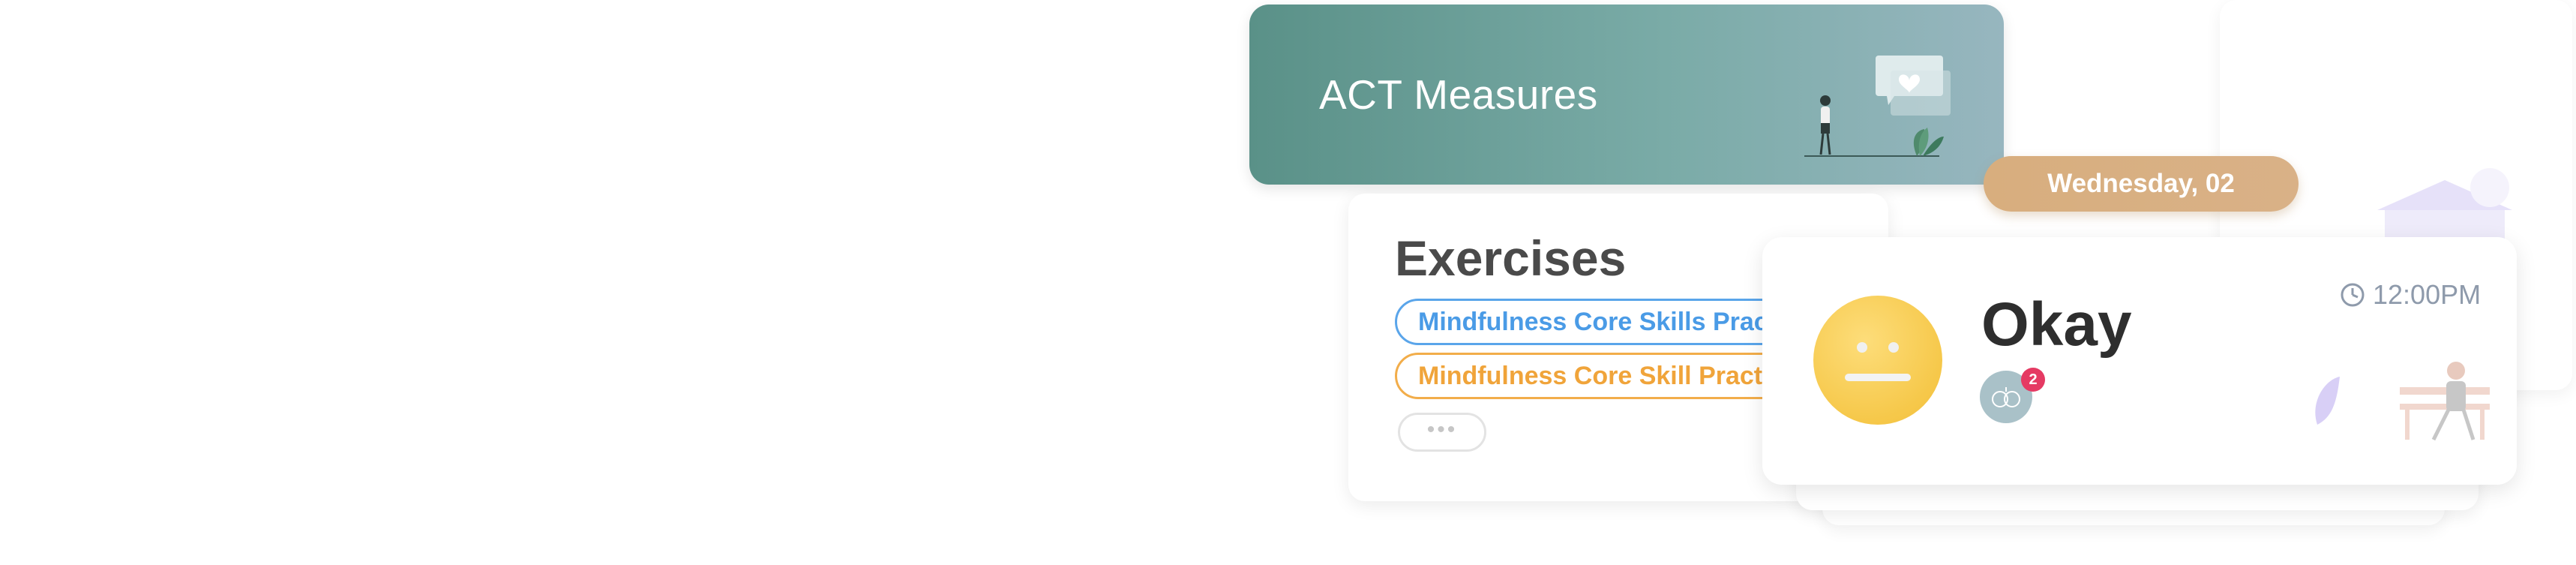  What do you see at coordinates (2057, 324) in the screenshot?
I see `mood-title: Okay` at bounding box center [2057, 324].